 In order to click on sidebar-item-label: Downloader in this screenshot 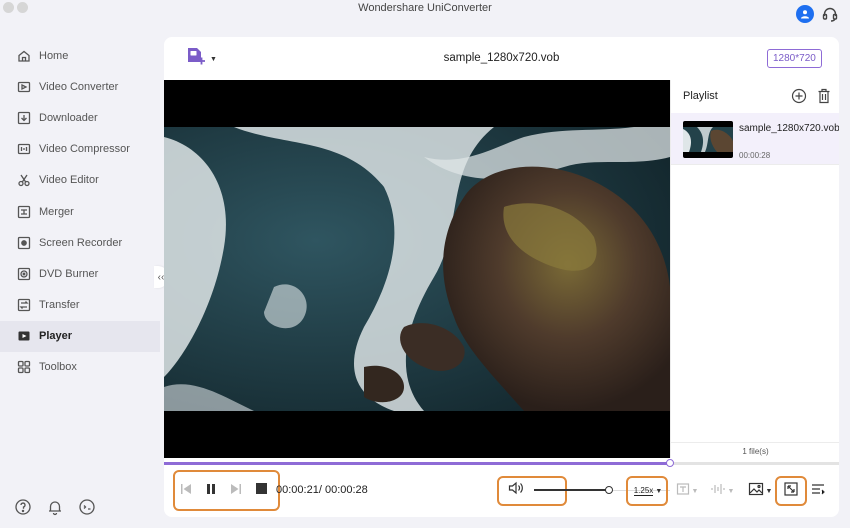, I will do `click(68, 117)`.